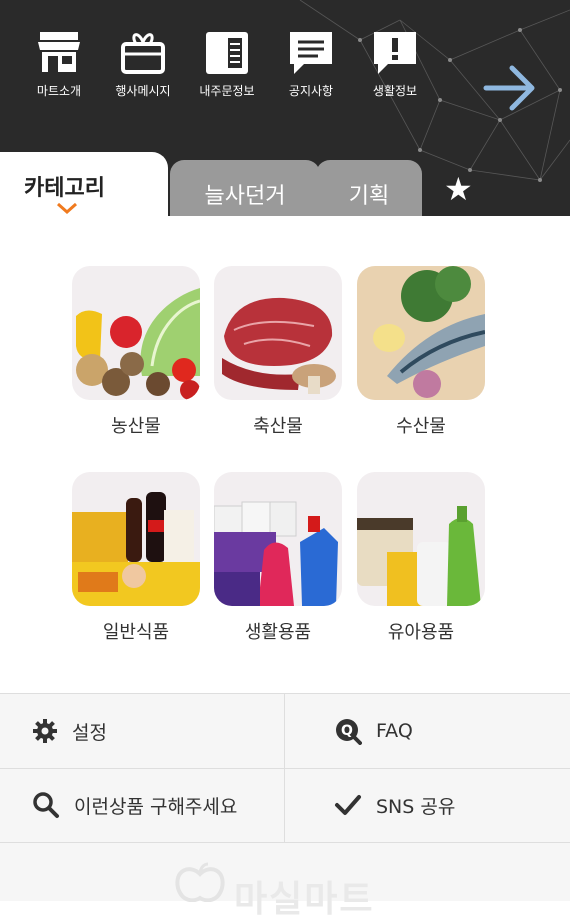 The height and width of the screenshot is (922, 570). I want to click on category-label: 수산물, so click(421, 426).